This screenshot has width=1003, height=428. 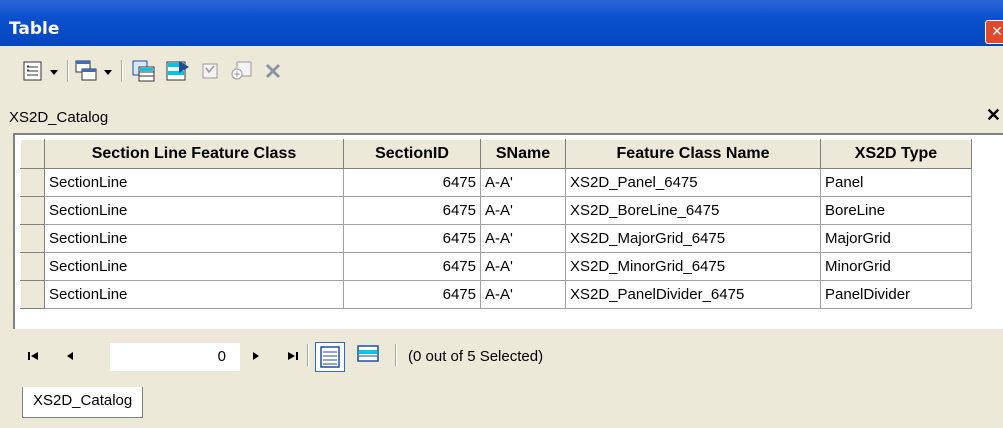 What do you see at coordinates (83, 402) in the screenshot?
I see `tab-xs2d-catalog: XS2D_Catalog` at bounding box center [83, 402].